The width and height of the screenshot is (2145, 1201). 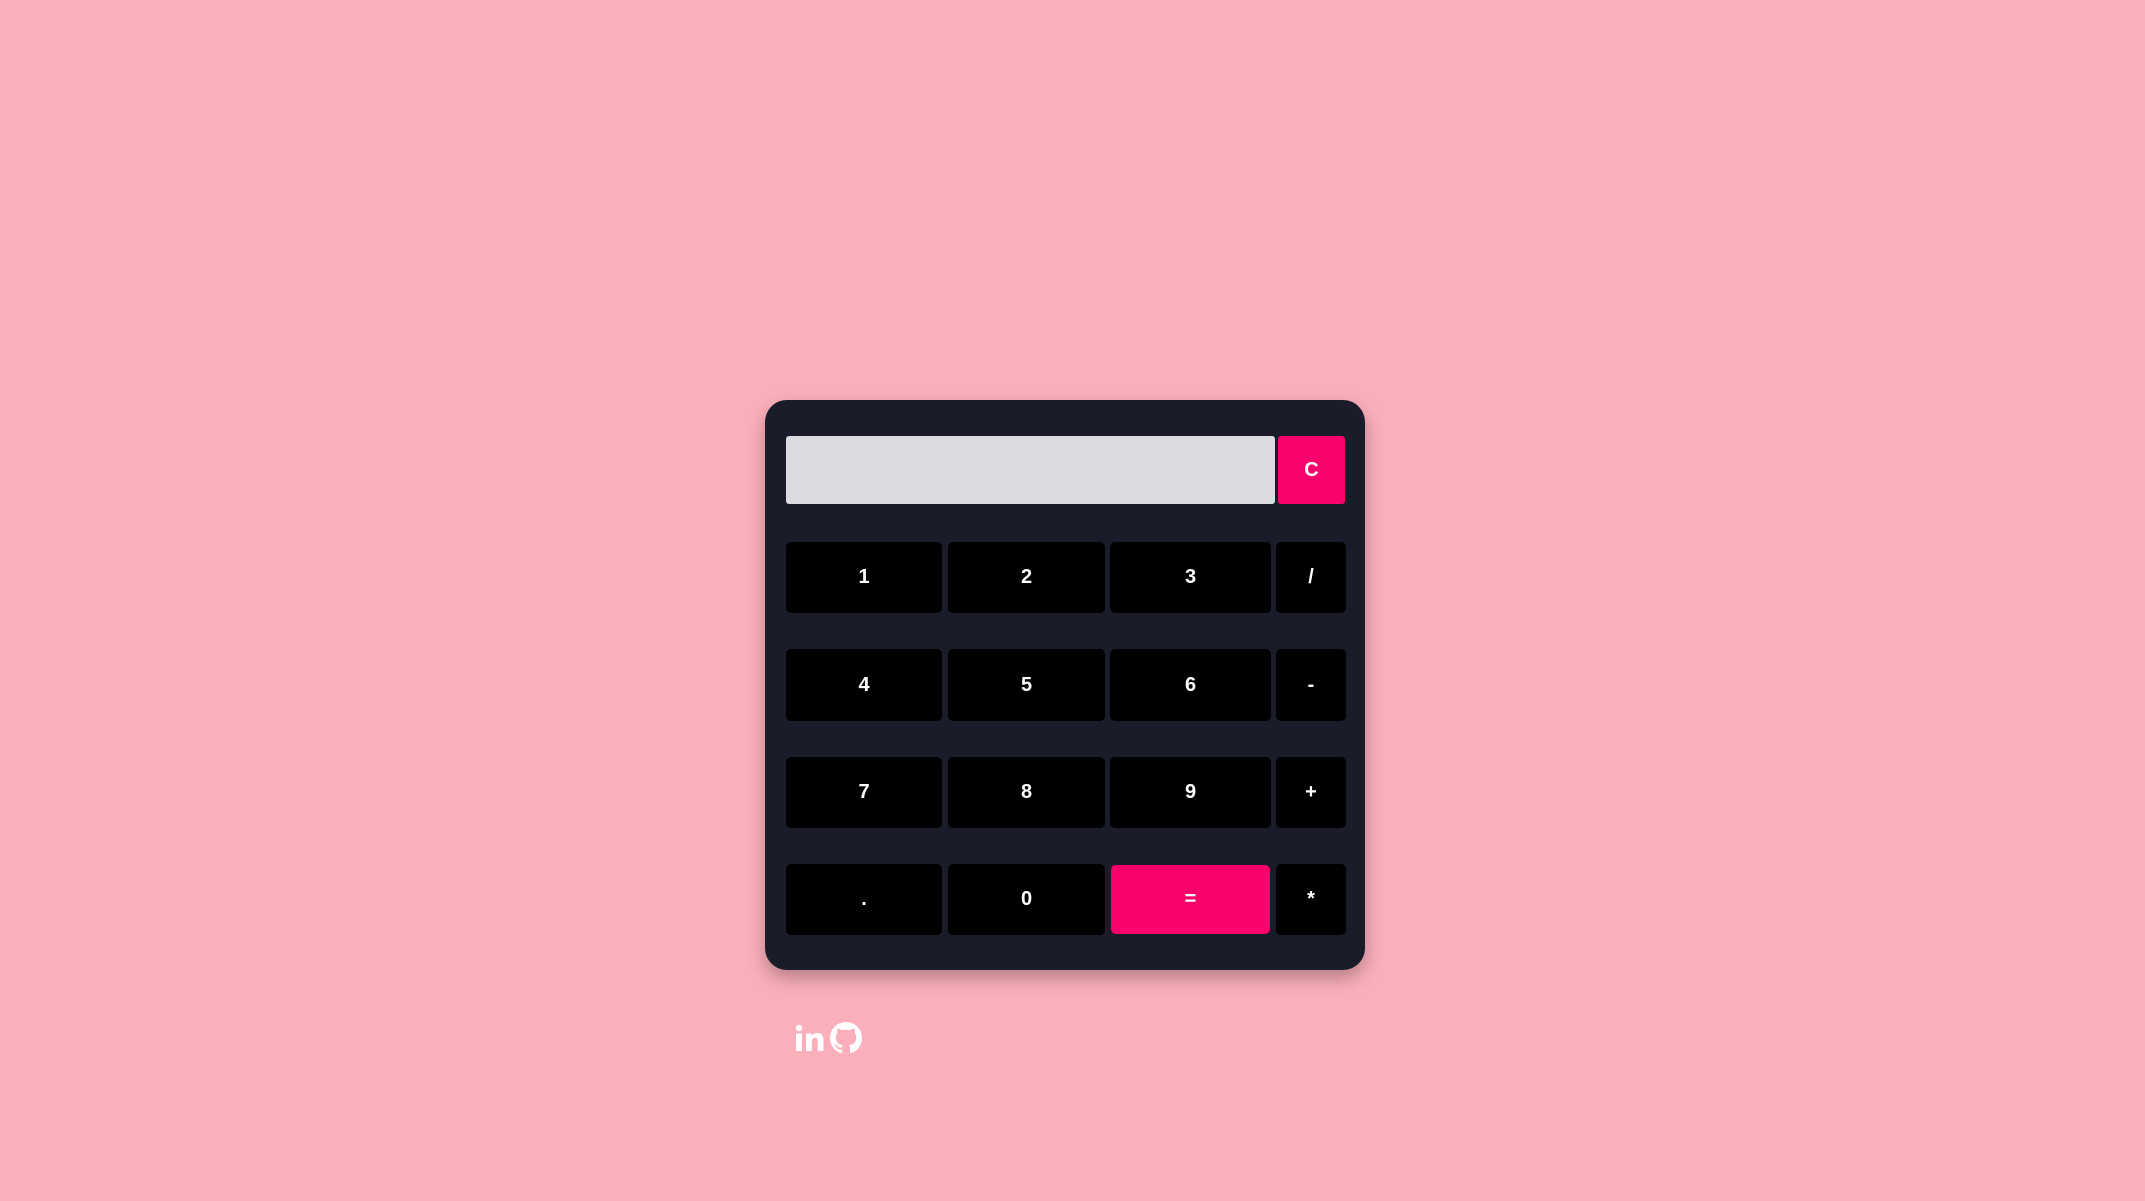 What do you see at coordinates (1026, 685) in the screenshot?
I see `digit-5-button: 5` at bounding box center [1026, 685].